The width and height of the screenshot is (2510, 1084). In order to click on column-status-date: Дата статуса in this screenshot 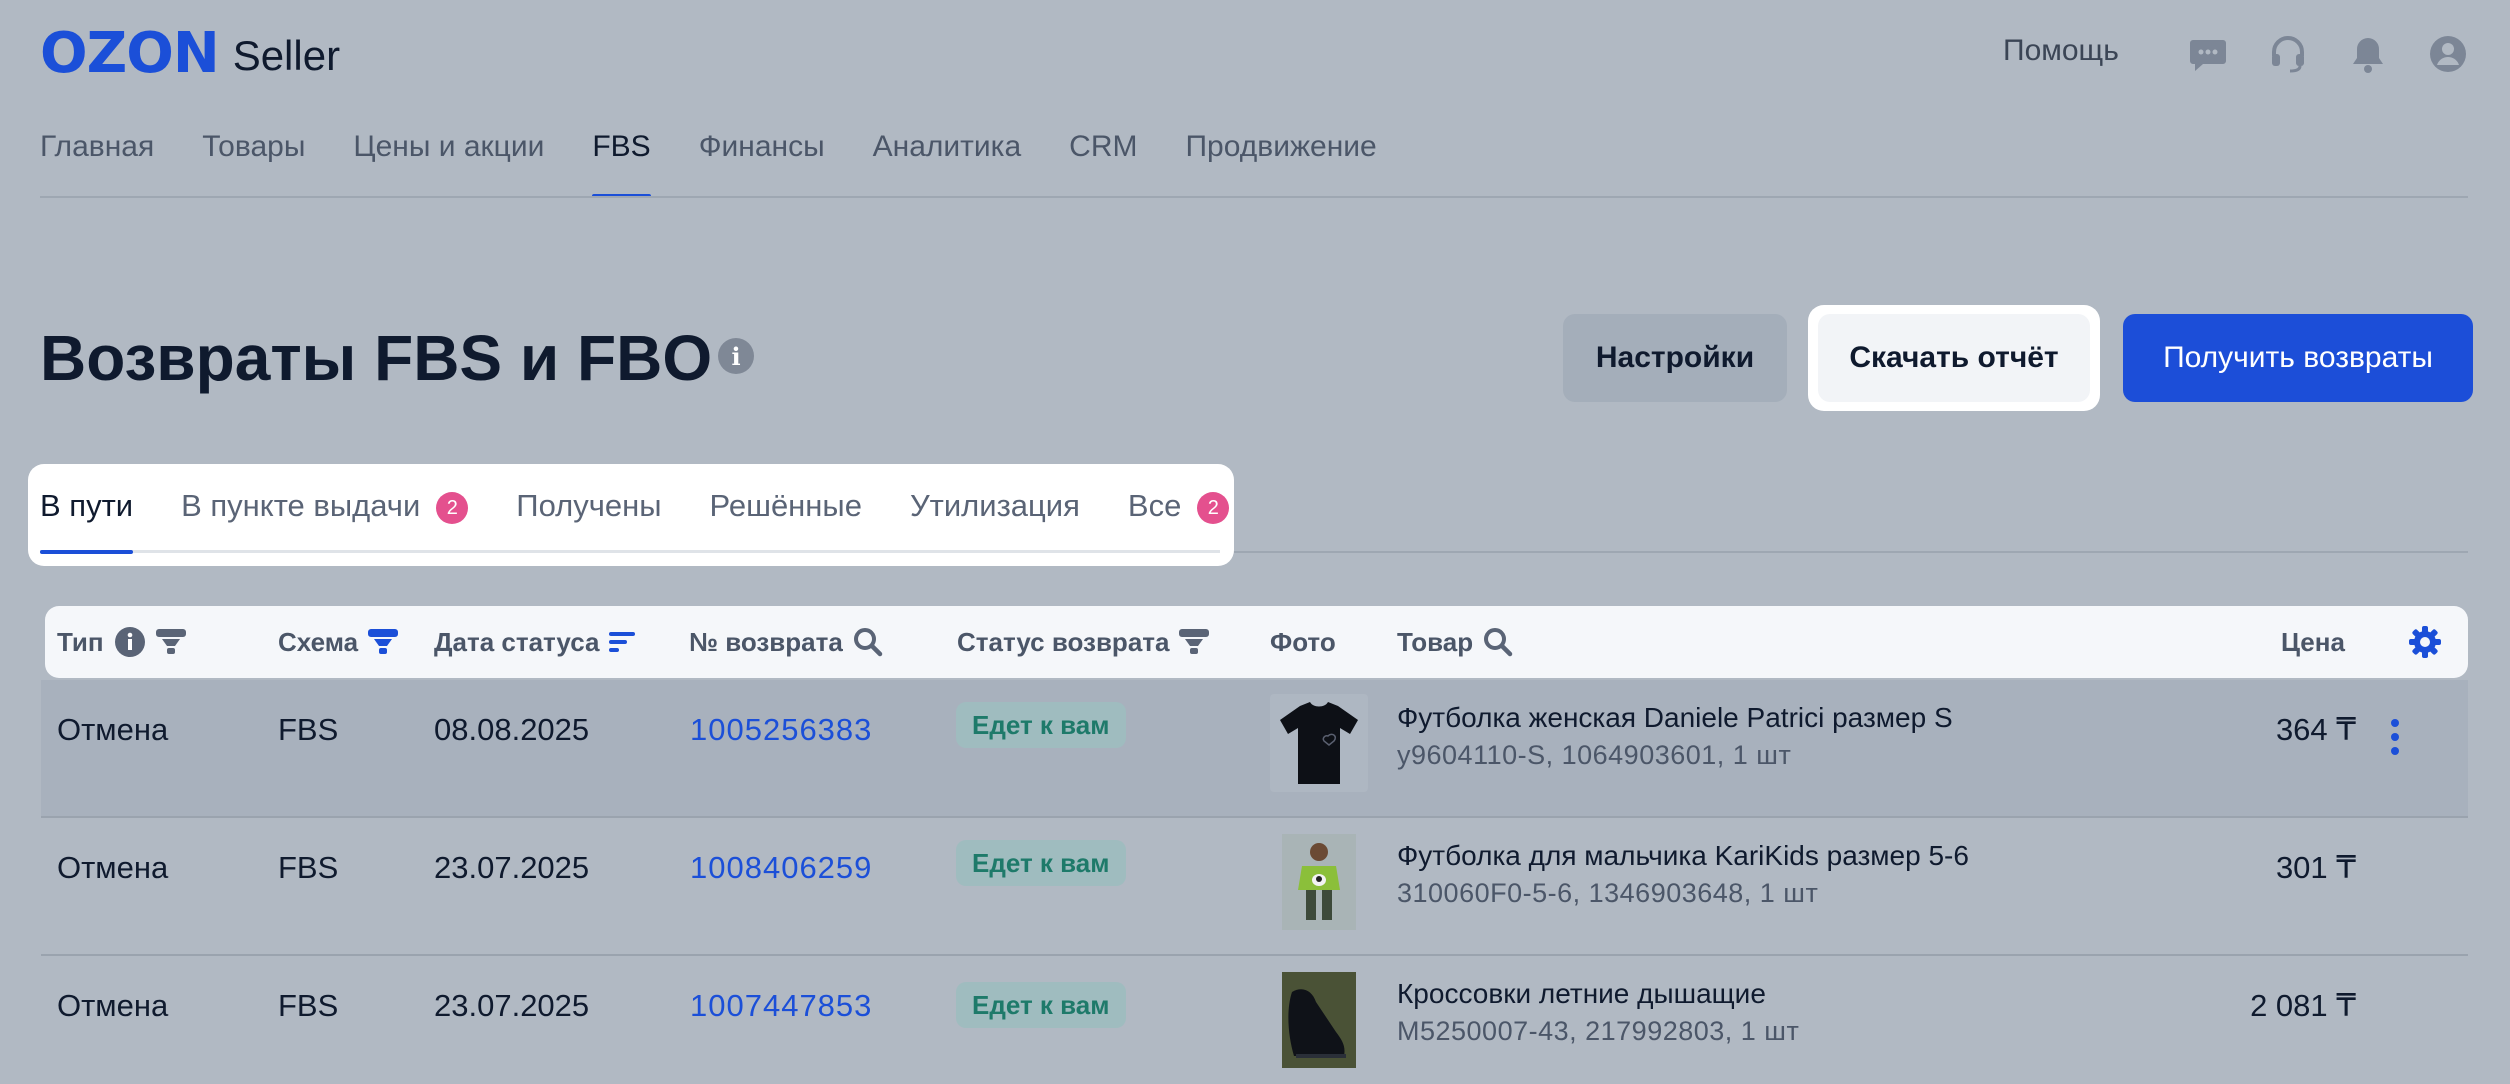, I will do `click(535, 642)`.